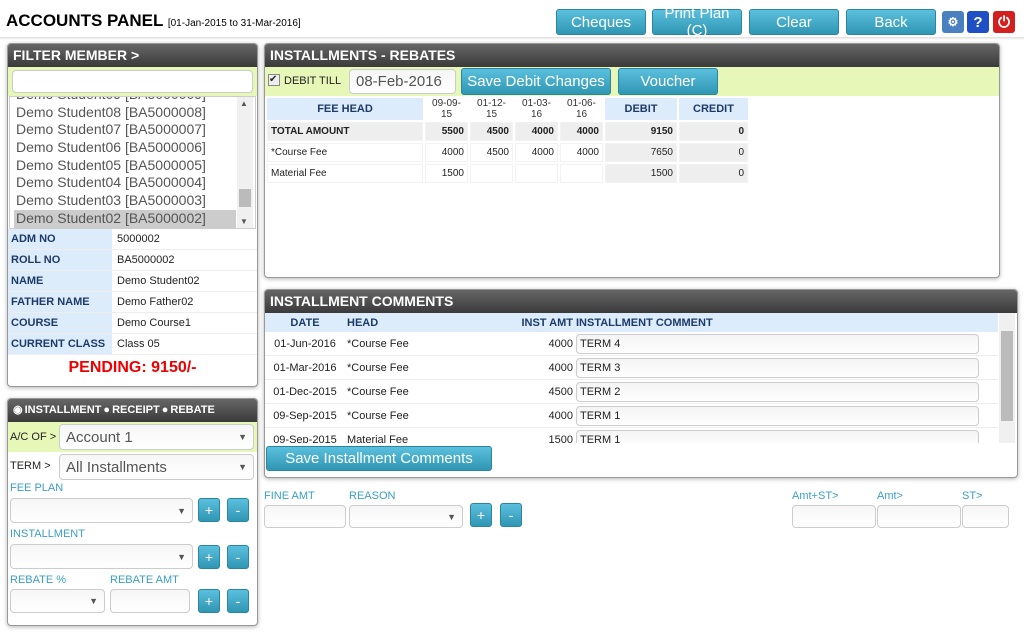  What do you see at coordinates (511, 515) in the screenshot?
I see `fine-remove-button: -` at bounding box center [511, 515].